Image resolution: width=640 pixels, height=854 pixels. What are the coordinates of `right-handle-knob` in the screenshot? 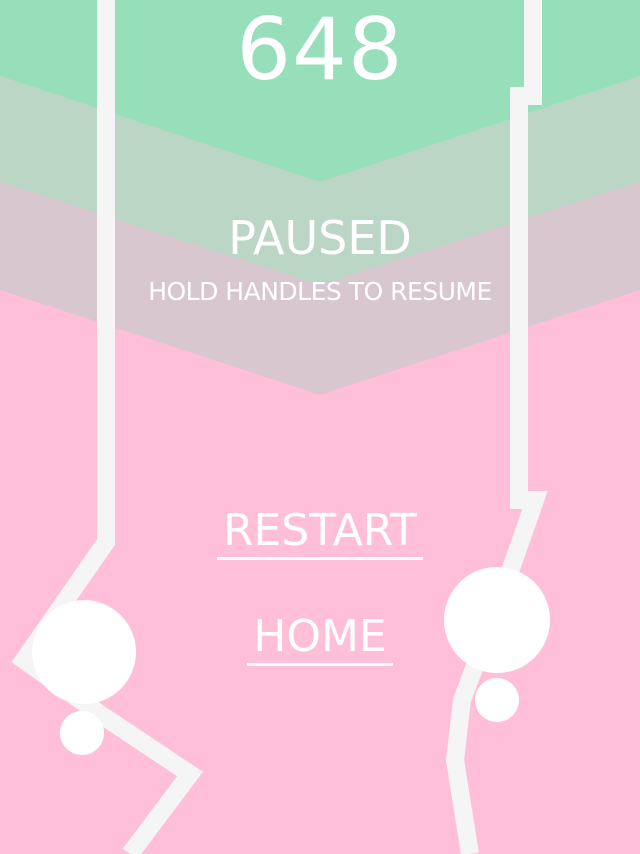 It's located at (497, 700).